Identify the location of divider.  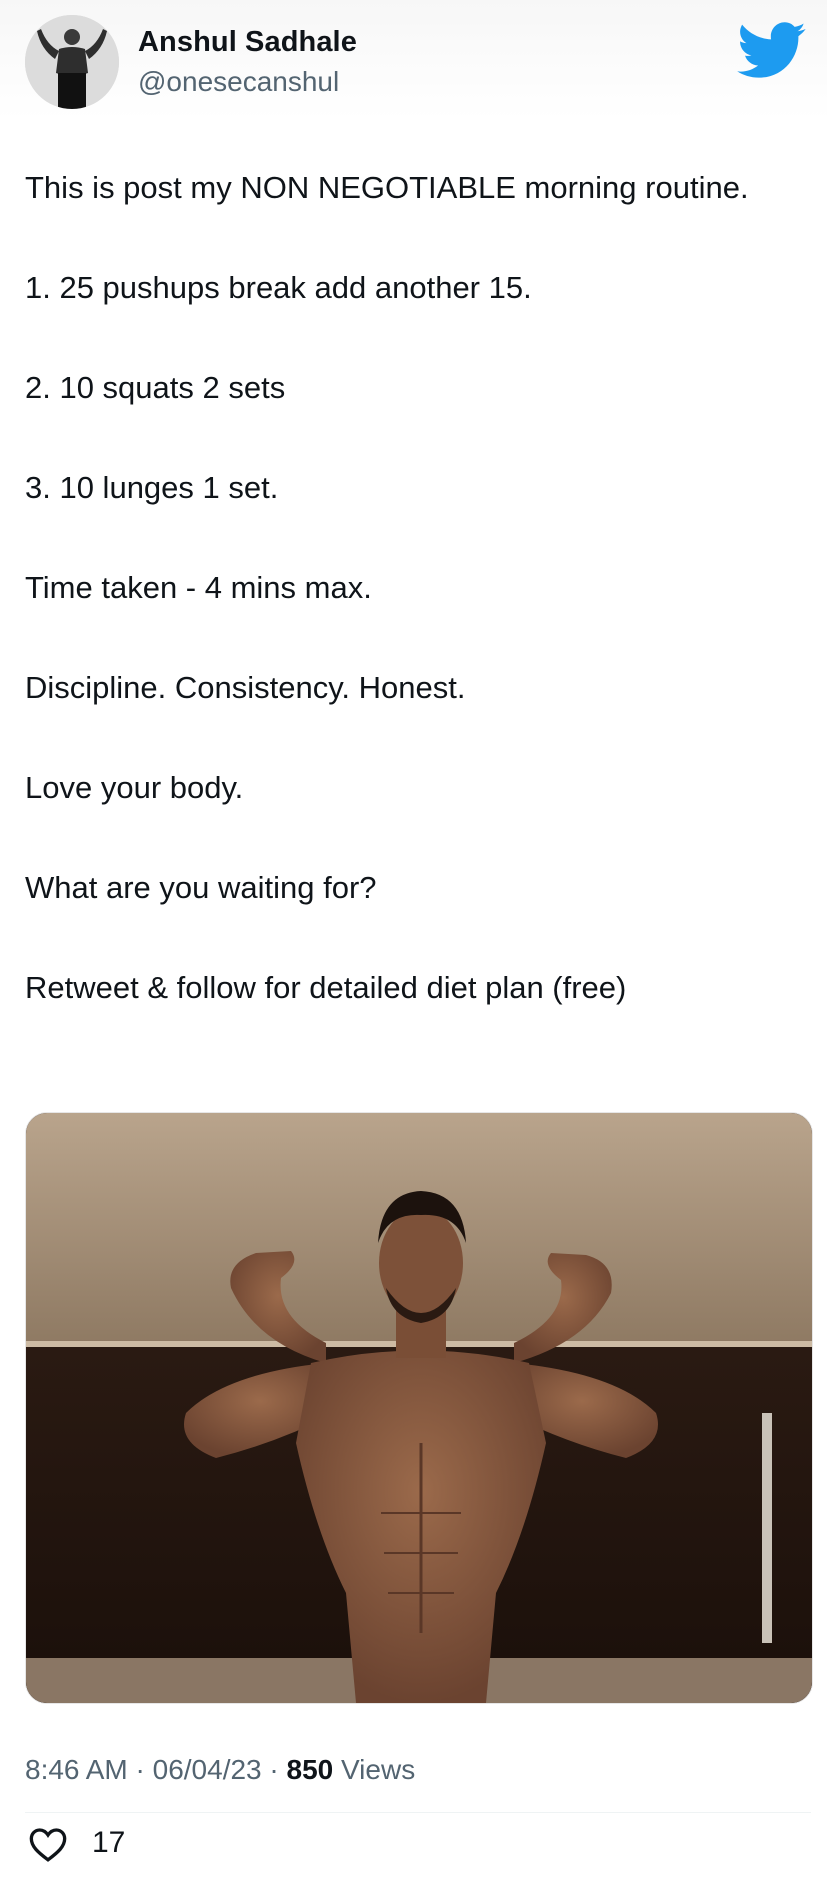
(418, 1812).